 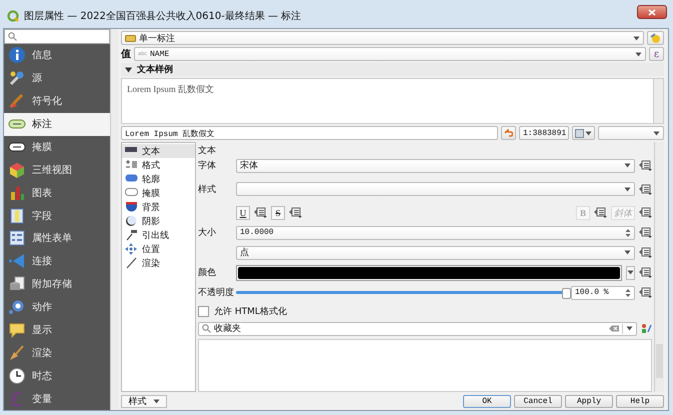 I want to click on collapse-arrow-icon, so click(x=128, y=69).